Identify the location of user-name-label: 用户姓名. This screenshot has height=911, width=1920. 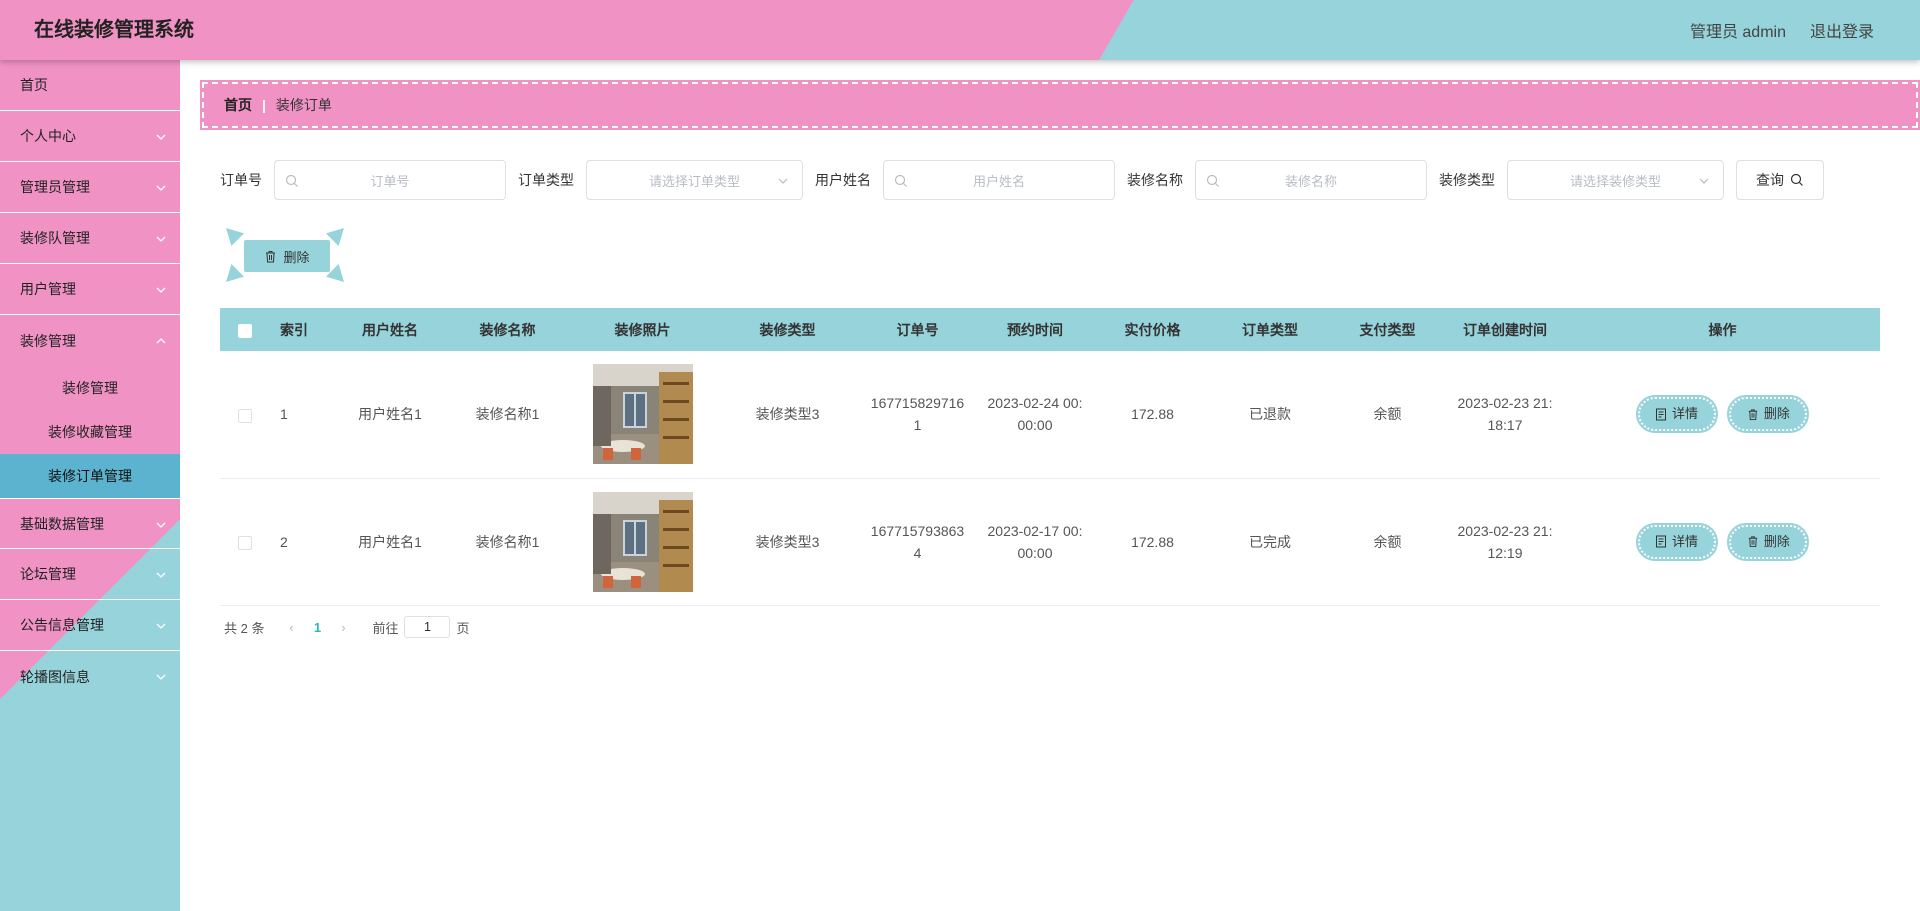
(843, 180).